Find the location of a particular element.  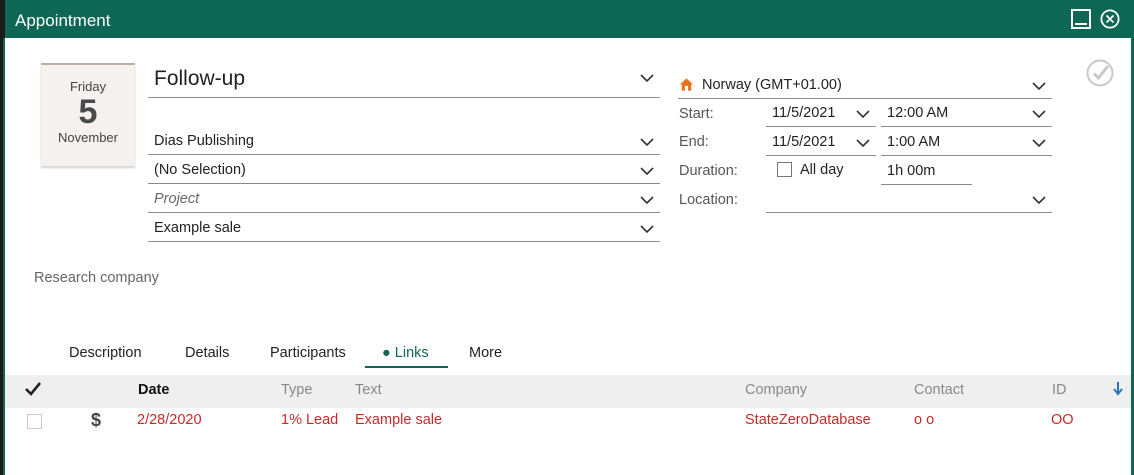

location-label: Location: is located at coordinates (708, 200).